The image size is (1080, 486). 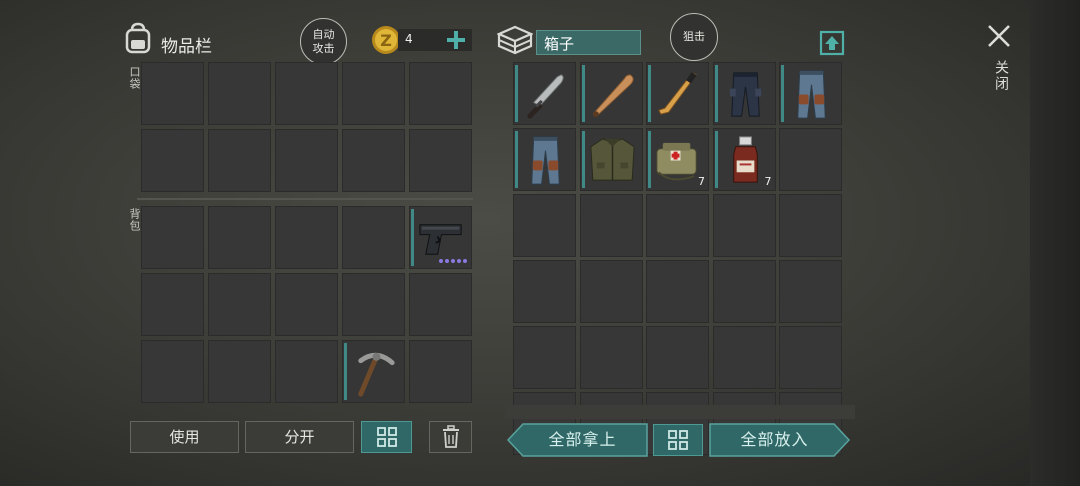 What do you see at coordinates (515, 40) in the screenshot?
I see `box-icon` at bounding box center [515, 40].